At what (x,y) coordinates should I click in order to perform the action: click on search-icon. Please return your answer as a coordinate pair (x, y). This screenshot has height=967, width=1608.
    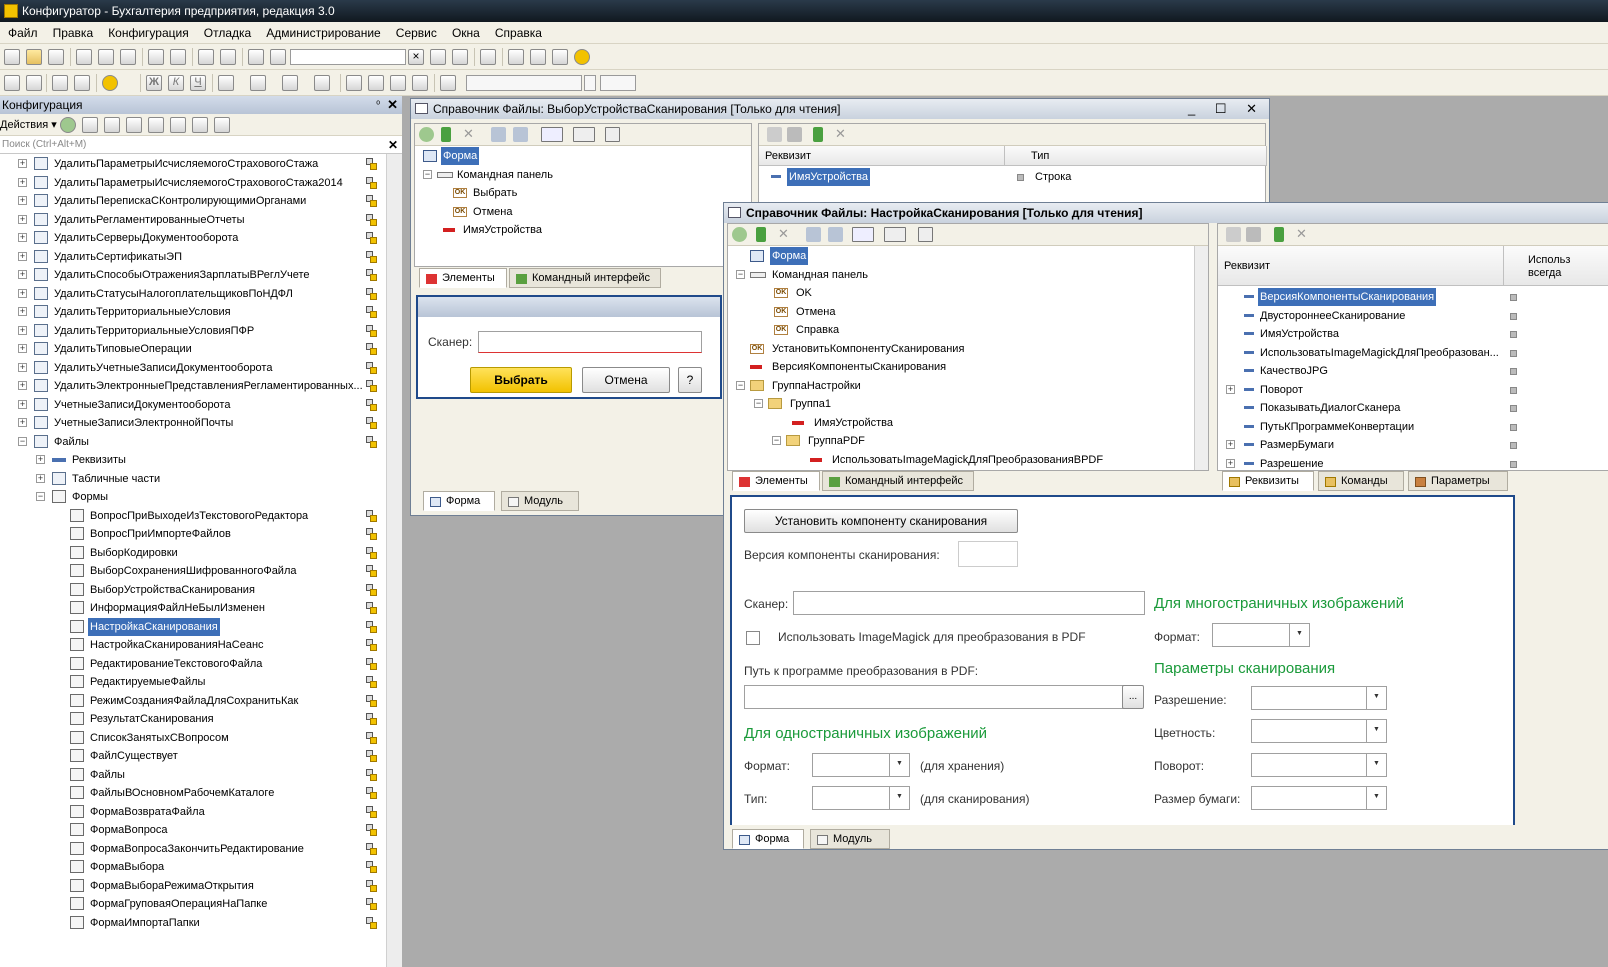
    Looking at the image, I should click on (278, 57).